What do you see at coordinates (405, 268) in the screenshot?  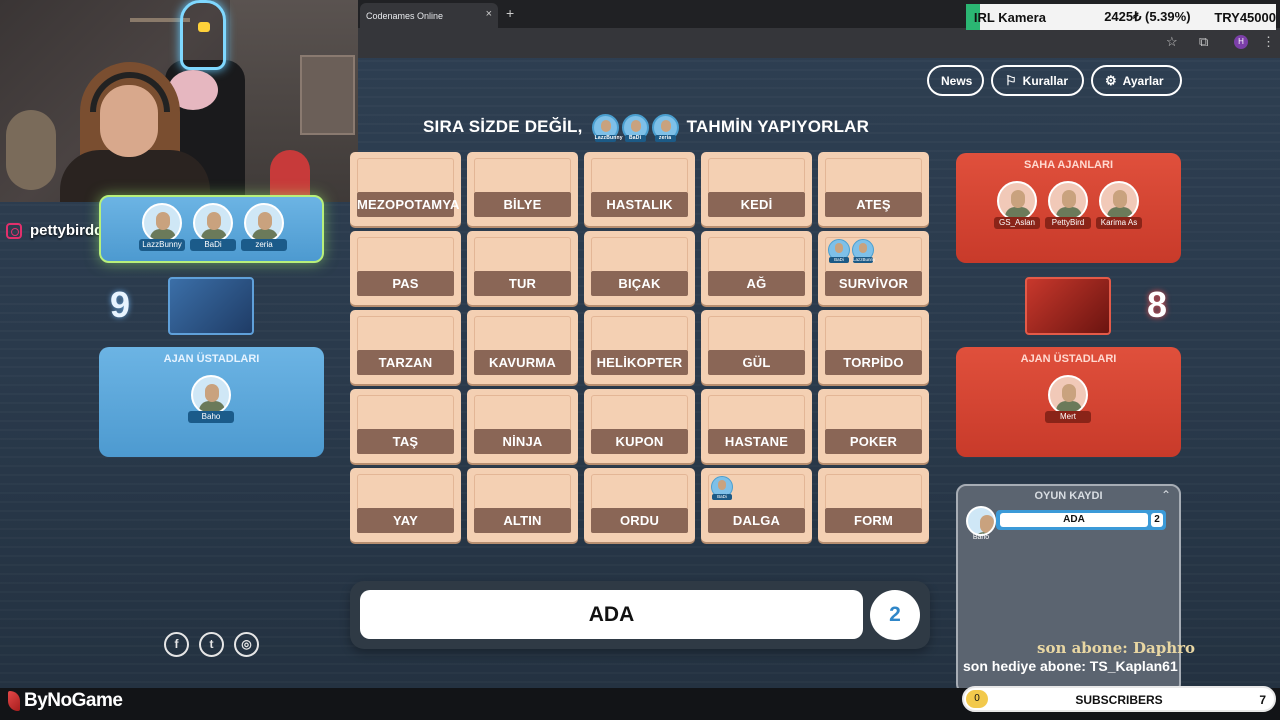 I see `word-card: PAS` at bounding box center [405, 268].